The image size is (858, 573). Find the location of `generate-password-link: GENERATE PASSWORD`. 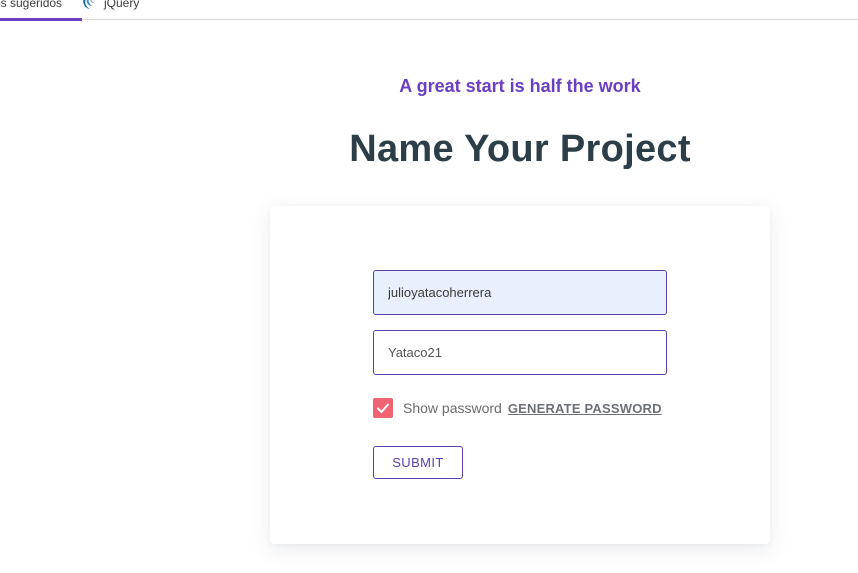

generate-password-link: GENERATE PASSWORD is located at coordinates (585, 408).